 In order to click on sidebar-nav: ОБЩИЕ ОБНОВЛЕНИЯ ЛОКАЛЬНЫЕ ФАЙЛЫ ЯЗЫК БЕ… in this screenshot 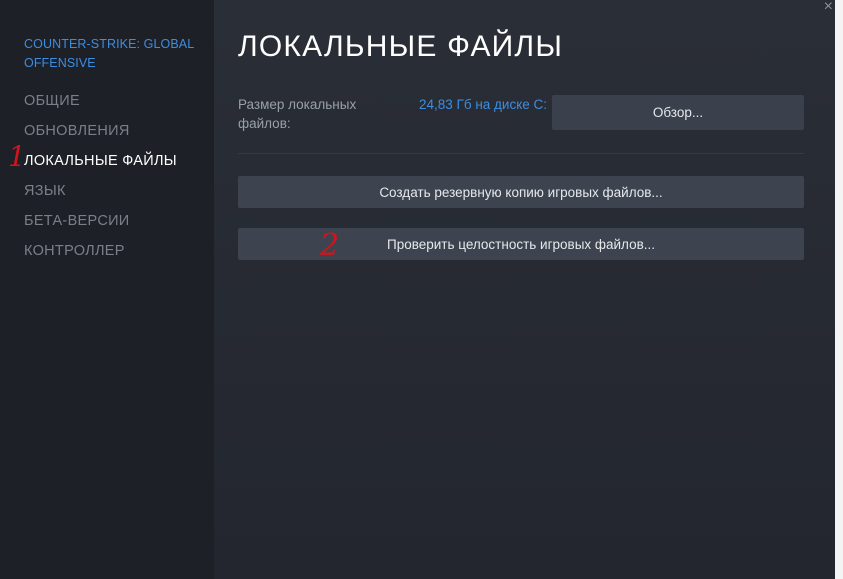, I will do `click(100, 180)`.